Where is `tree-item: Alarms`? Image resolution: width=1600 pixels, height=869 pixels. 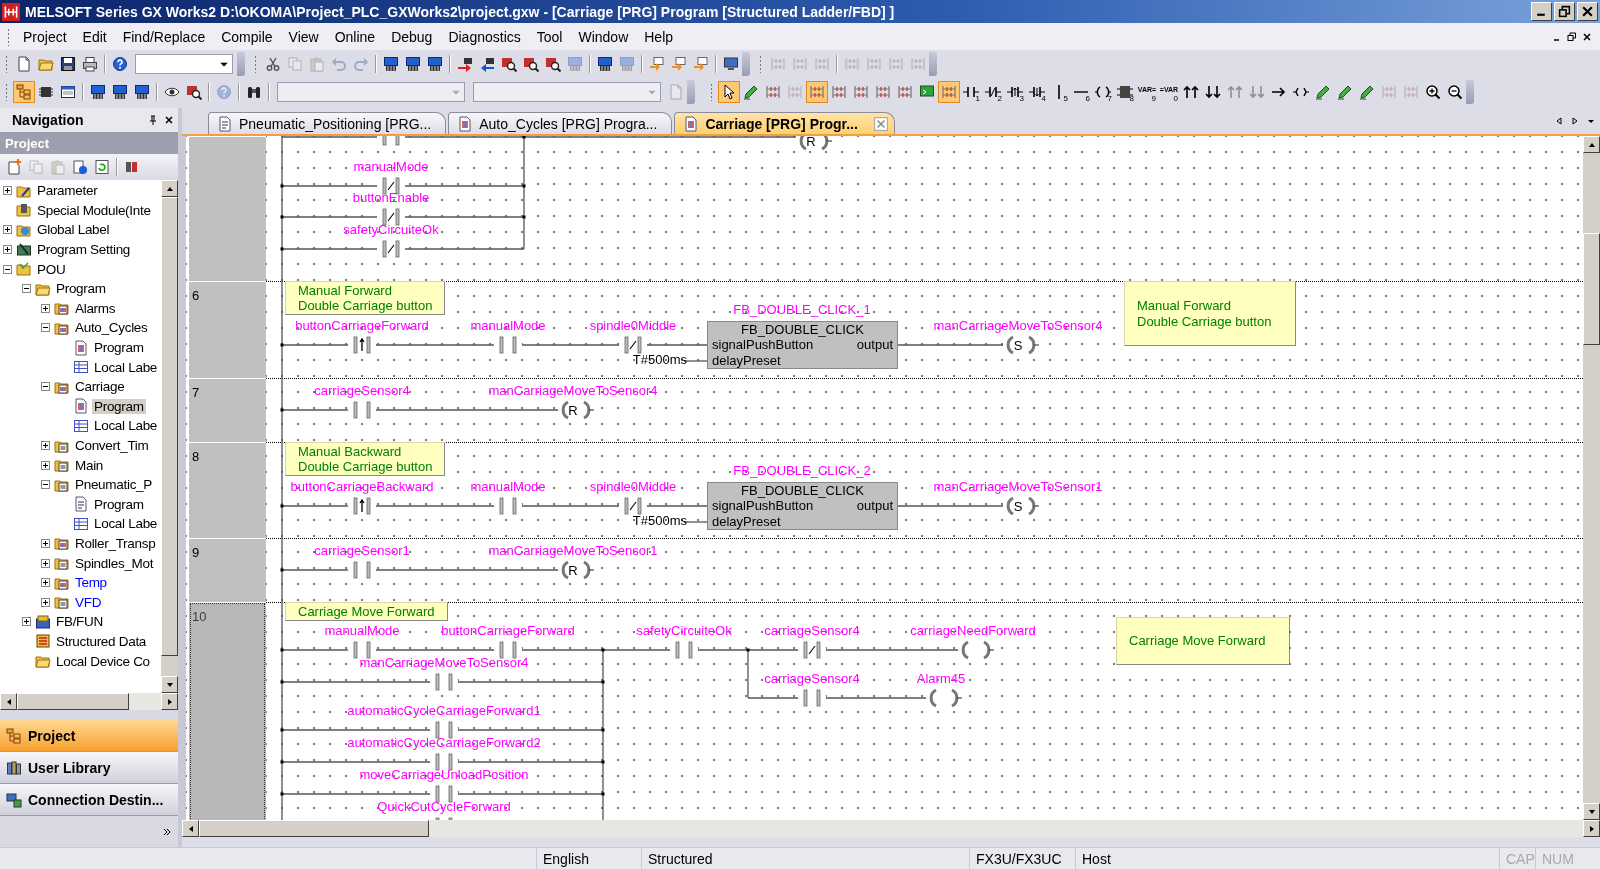
tree-item: Alarms is located at coordinates (95, 308).